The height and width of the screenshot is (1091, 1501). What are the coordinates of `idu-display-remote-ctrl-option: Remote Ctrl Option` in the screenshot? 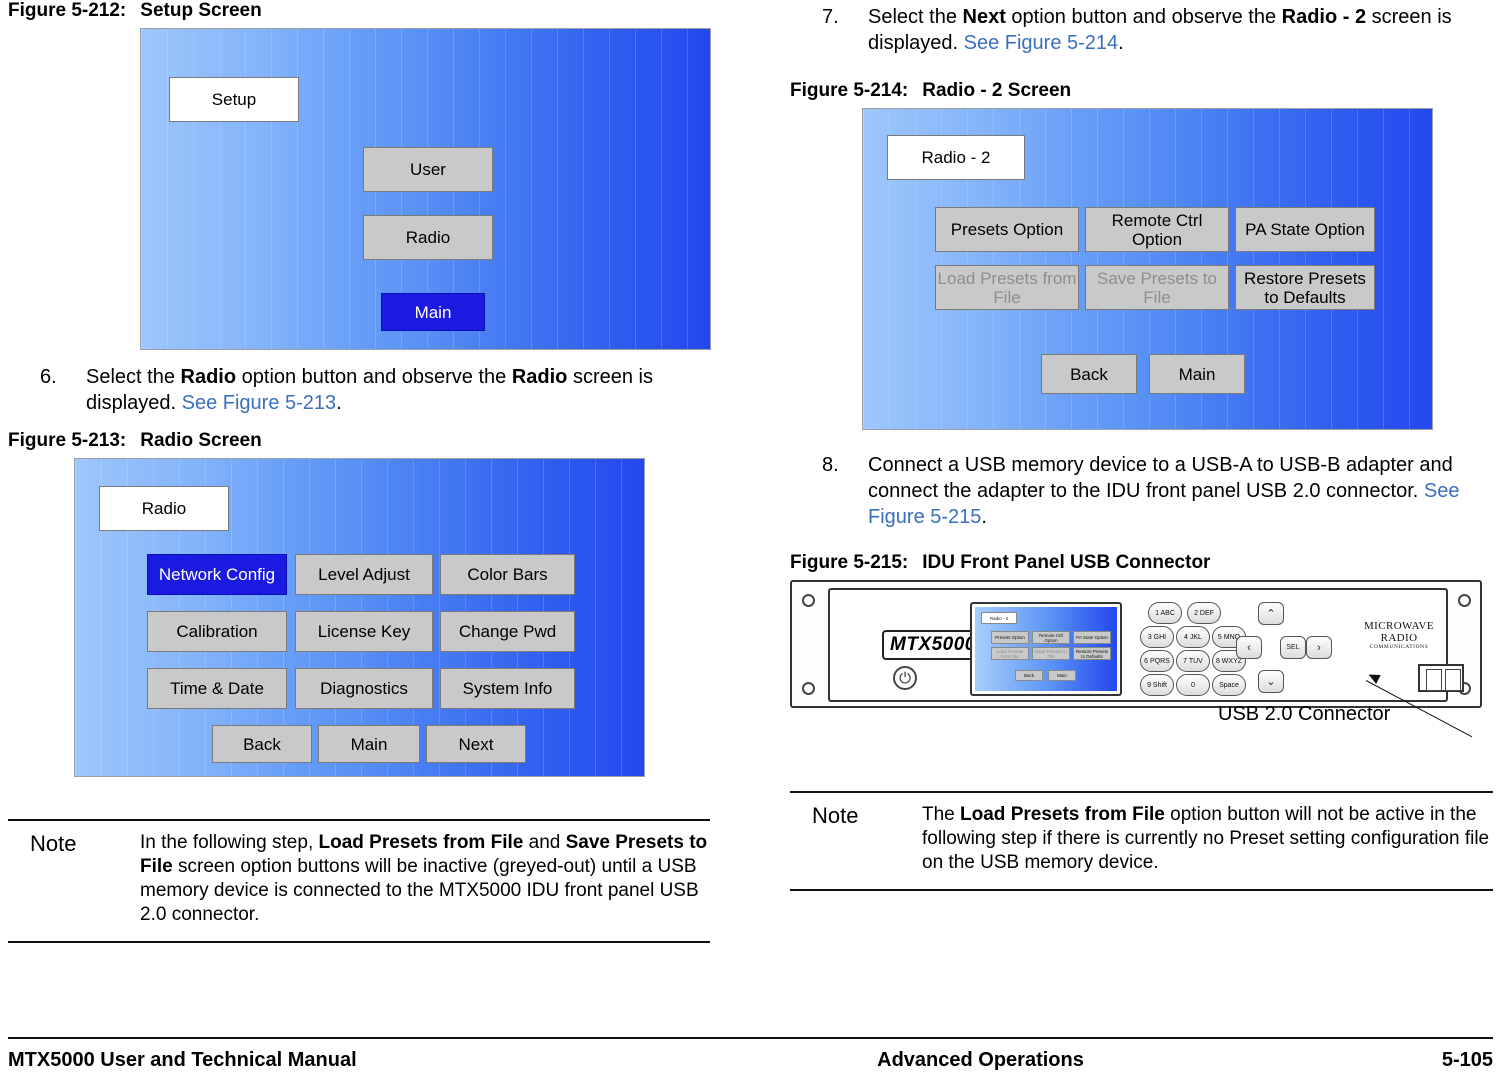 It's located at (1051, 637).